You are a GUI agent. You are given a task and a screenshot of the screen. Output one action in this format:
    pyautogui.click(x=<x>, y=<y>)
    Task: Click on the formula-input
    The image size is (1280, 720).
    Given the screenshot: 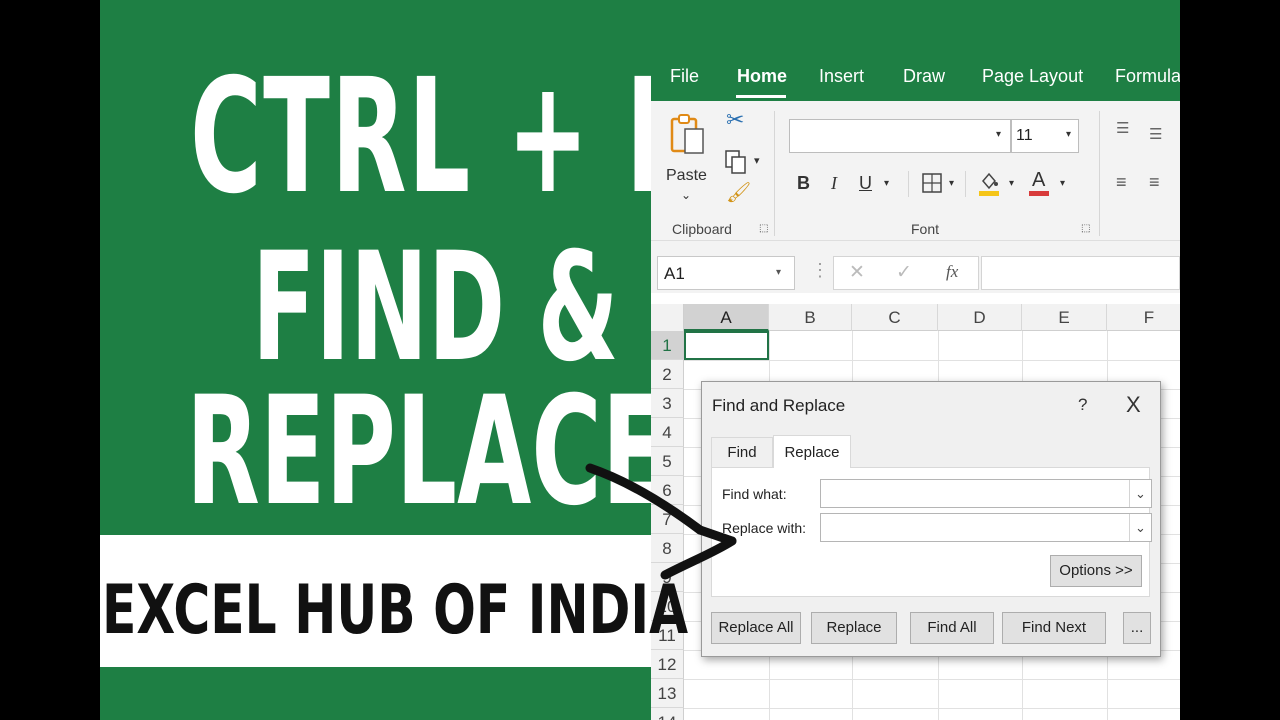 What is the action you would take?
    pyautogui.click(x=1080, y=273)
    